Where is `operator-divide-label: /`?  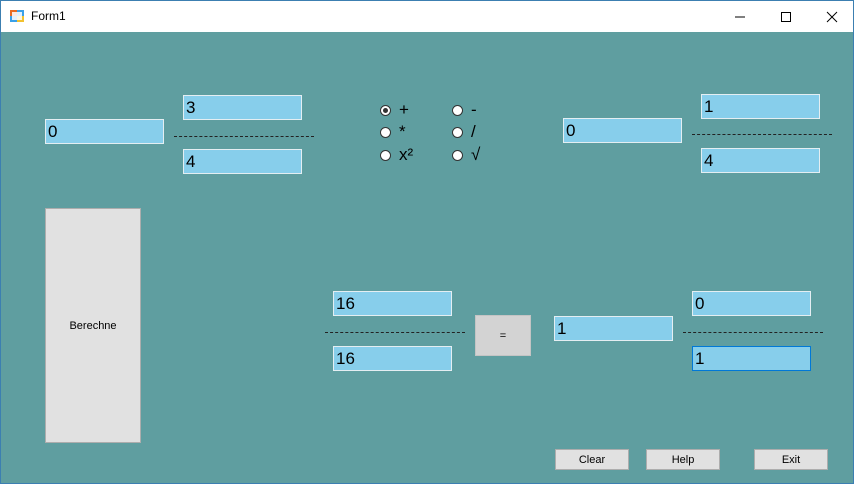
operator-divide-label: / is located at coordinates (473, 131).